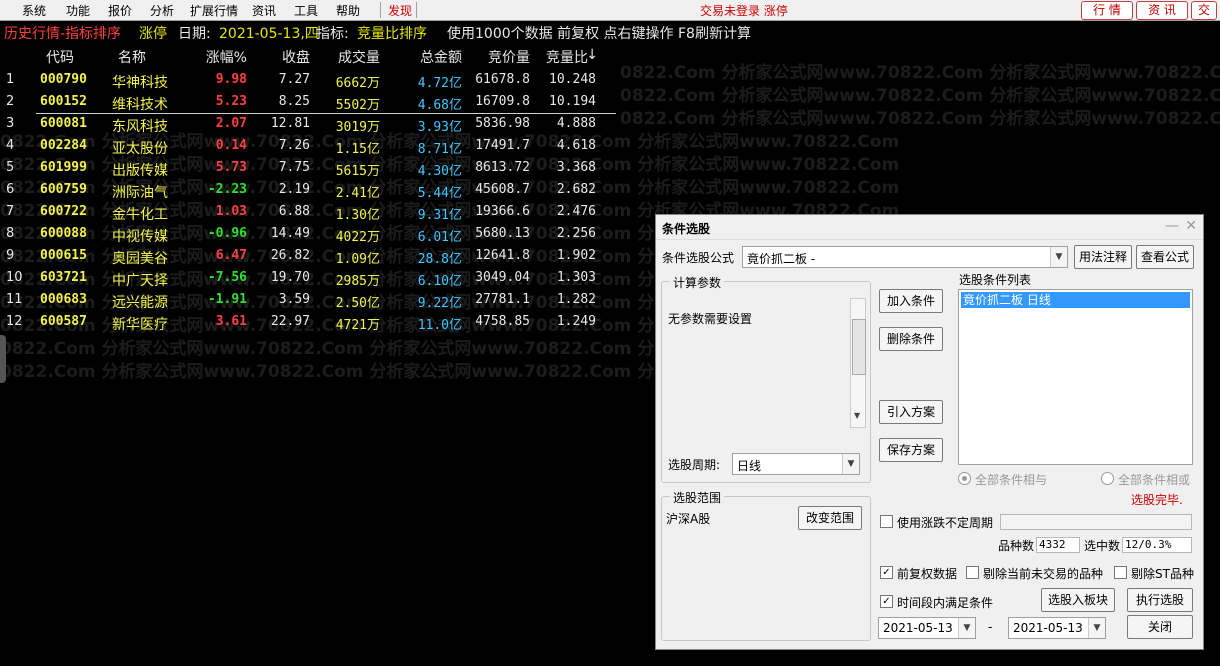 The width and height of the screenshot is (1220, 666). What do you see at coordinates (796, 464) in the screenshot?
I see `period-select: 日线 ▼` at bounding box center [796, 464].